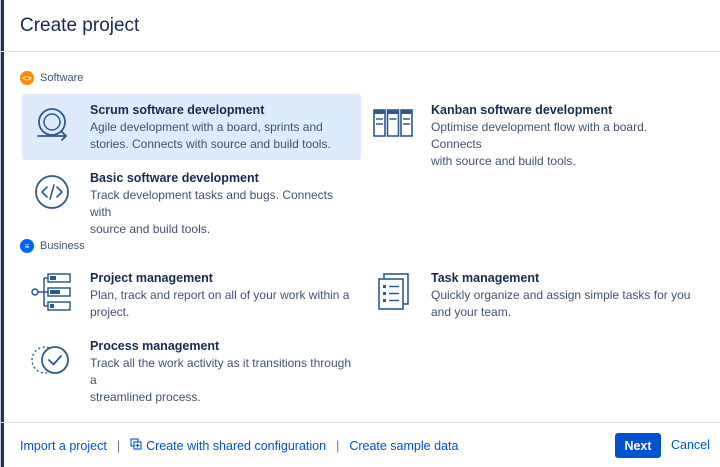  Describe the element at coordinates (52, 360) in the screenshot. I see `process-check-icon` at that location.